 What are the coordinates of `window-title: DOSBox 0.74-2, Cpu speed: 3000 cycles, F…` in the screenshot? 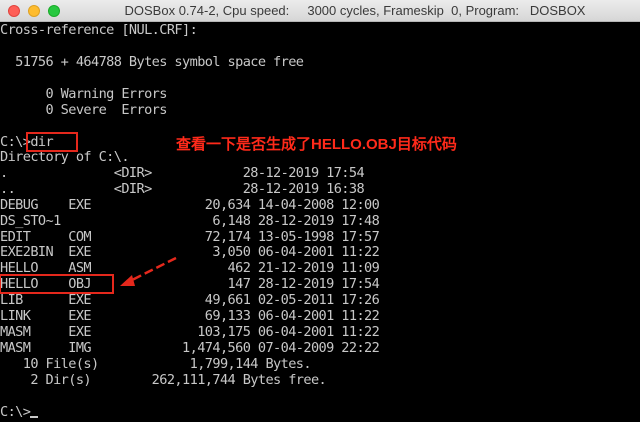 It's located at (355, 10).